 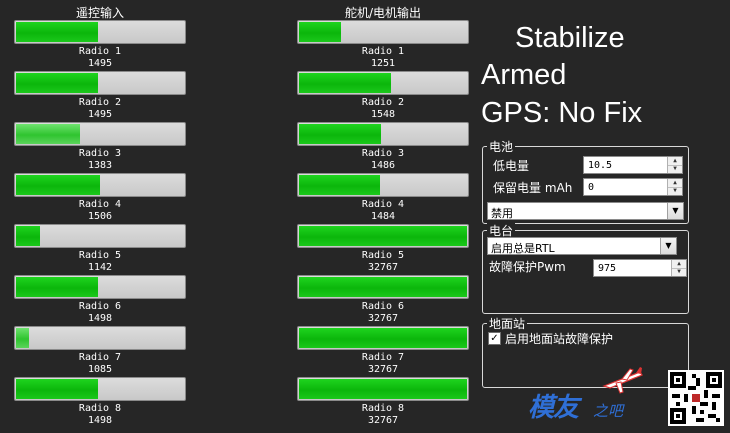 I want to click on battery-action-select: 禁用 ▼, so click(x=585, y=211).